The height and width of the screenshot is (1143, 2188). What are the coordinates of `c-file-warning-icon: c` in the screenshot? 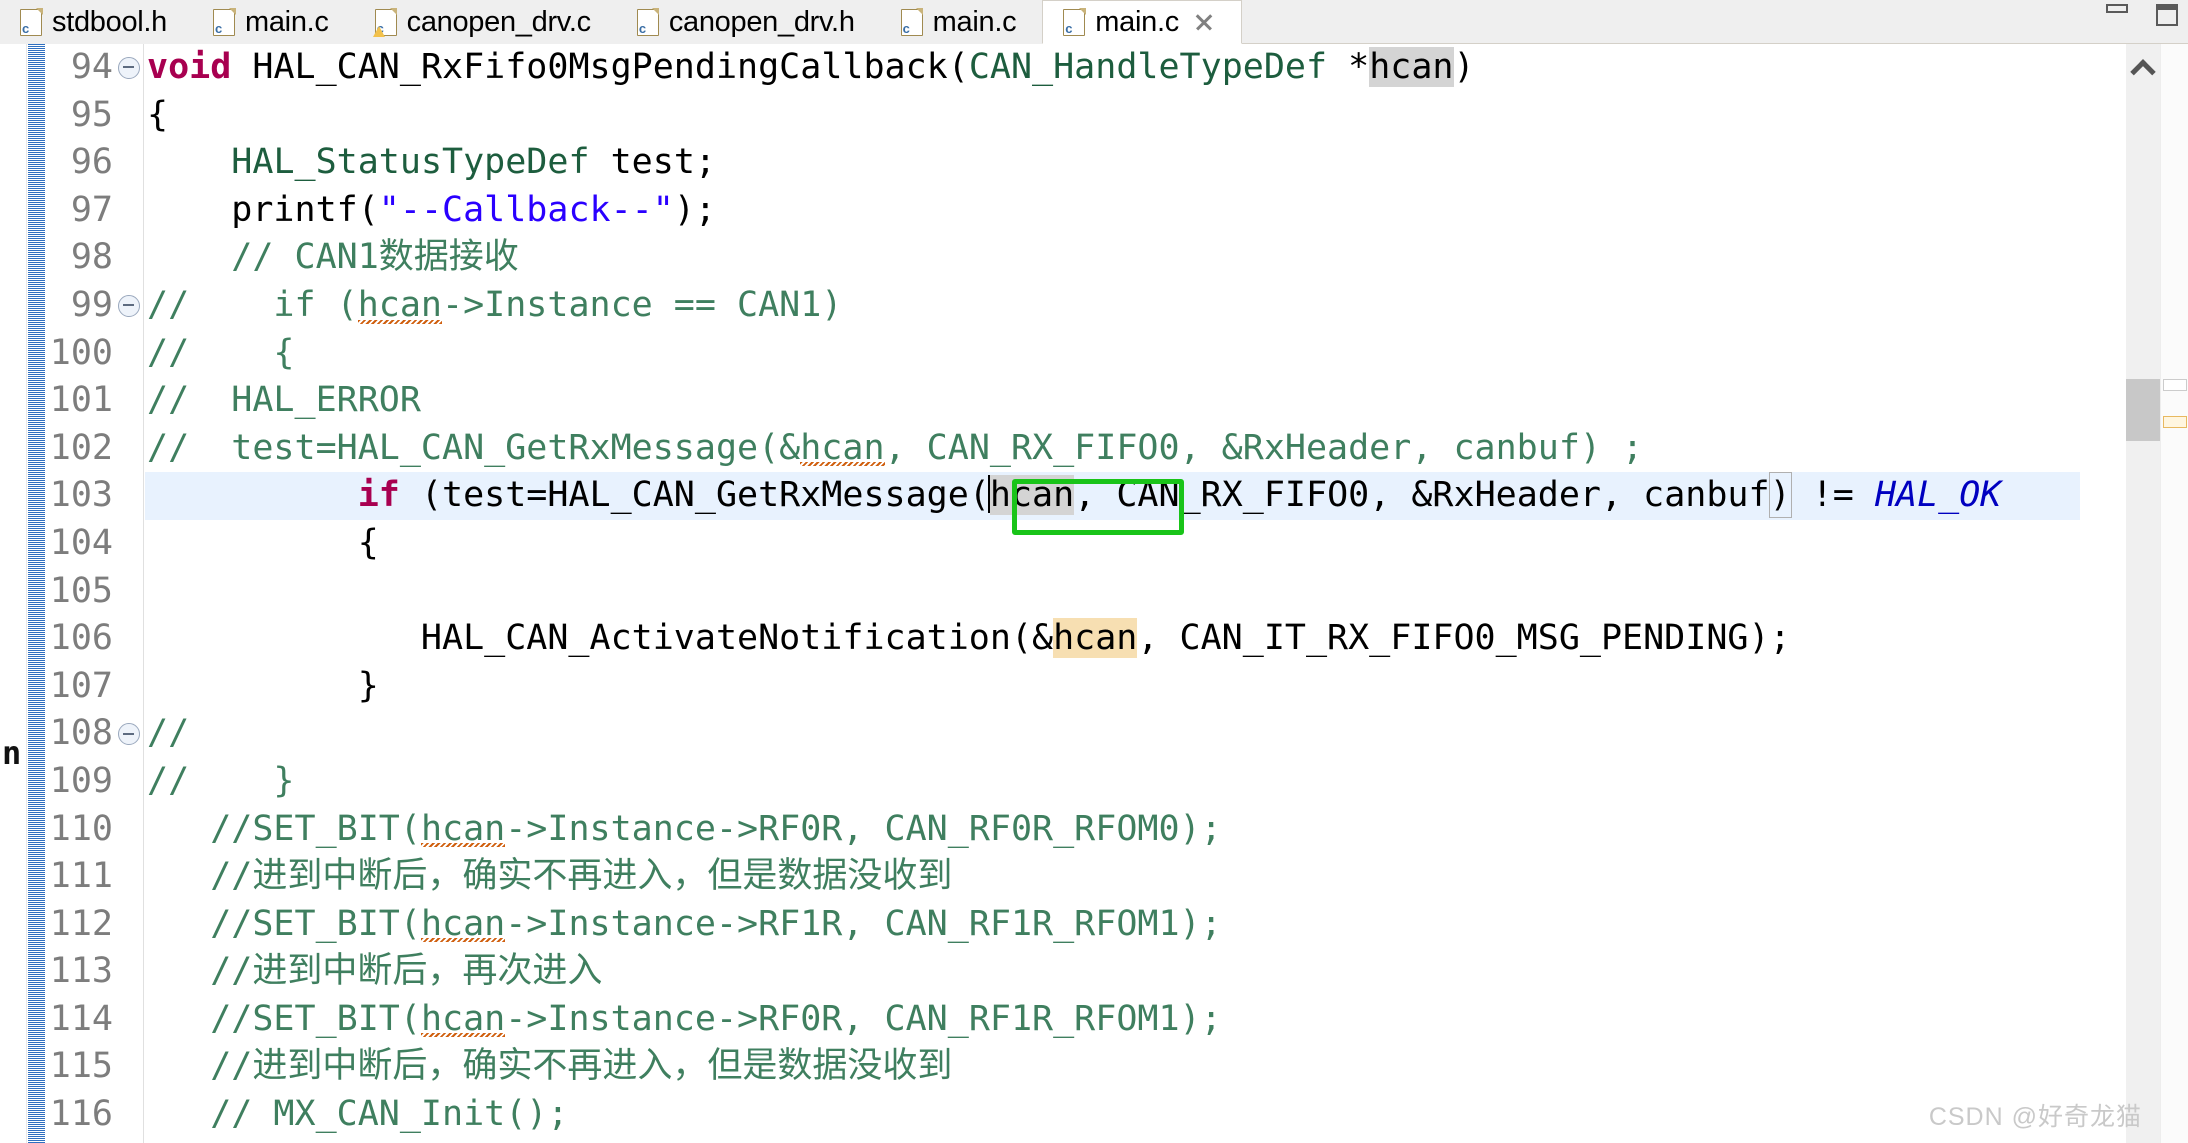 It's located at (385, 22).